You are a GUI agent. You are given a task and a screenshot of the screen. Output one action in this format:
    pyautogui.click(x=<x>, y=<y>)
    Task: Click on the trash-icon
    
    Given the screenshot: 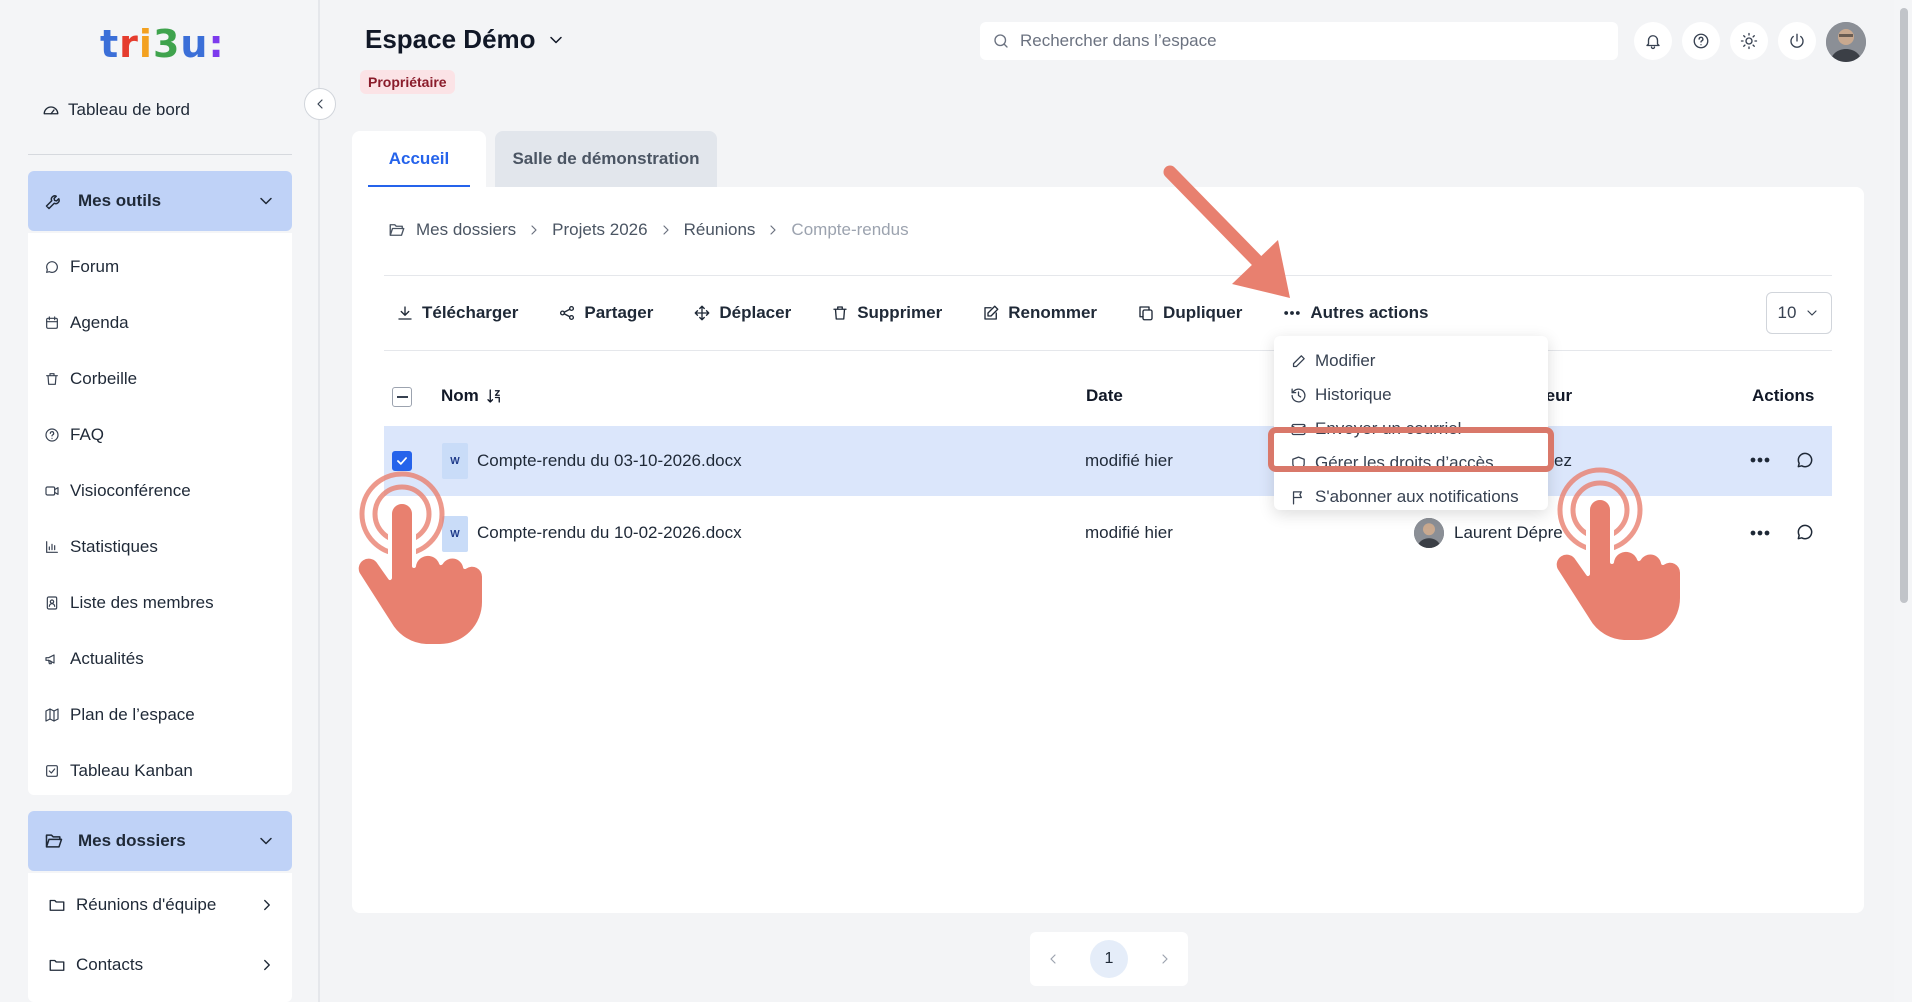 What is the action you would take?
    pyautogui.click(x=840, y=313)
    